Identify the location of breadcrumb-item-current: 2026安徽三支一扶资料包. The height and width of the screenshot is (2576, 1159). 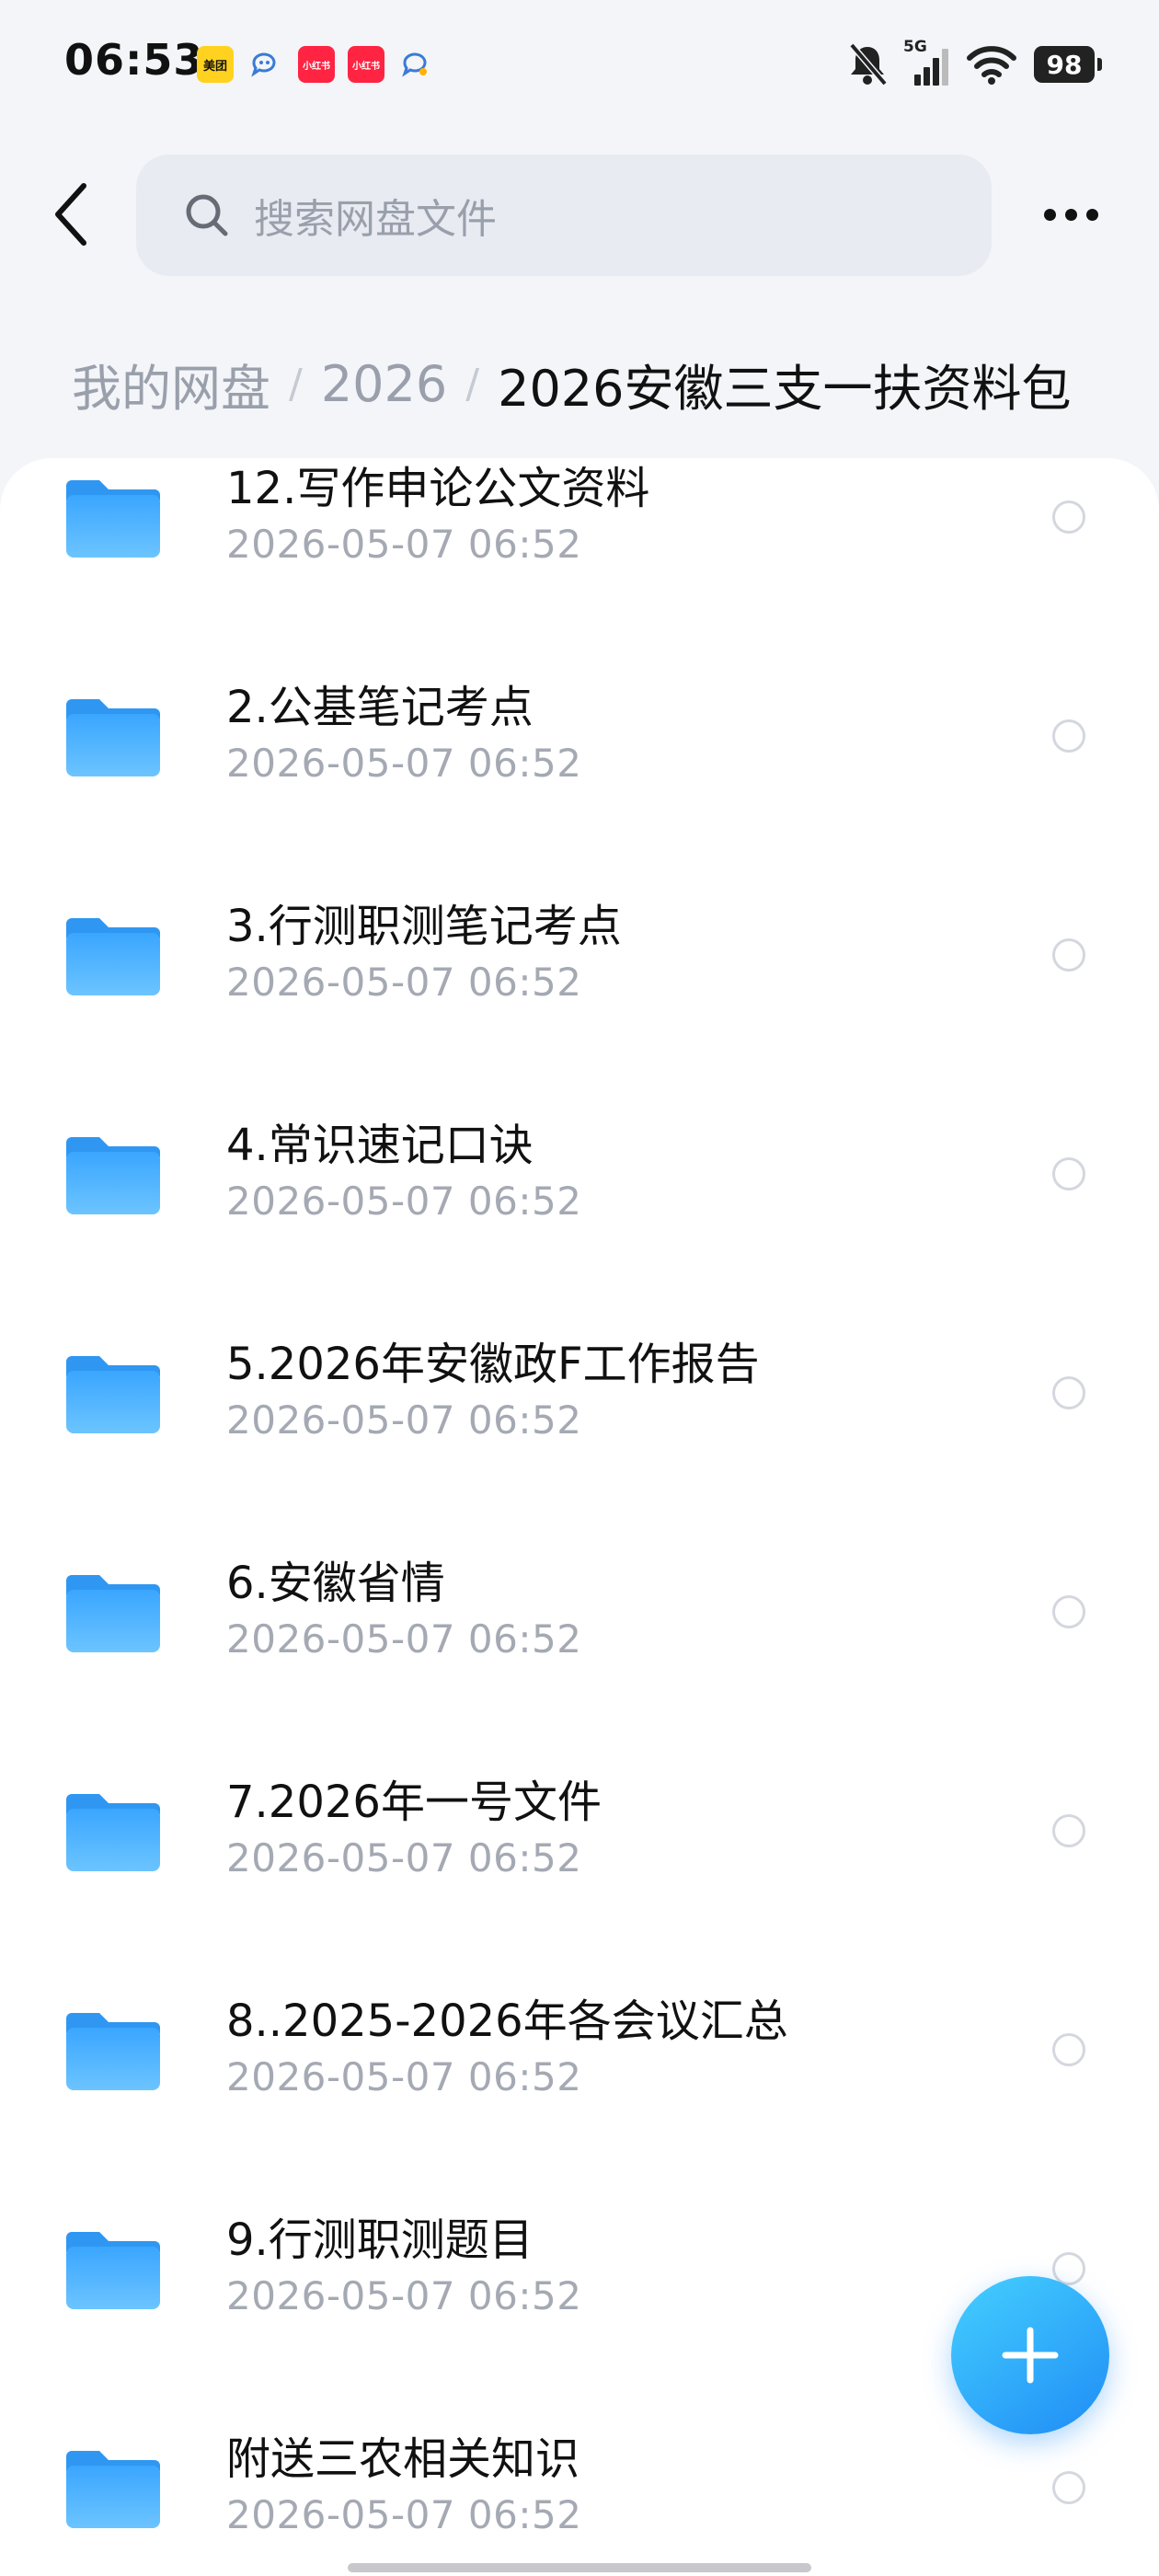
(785, 388).